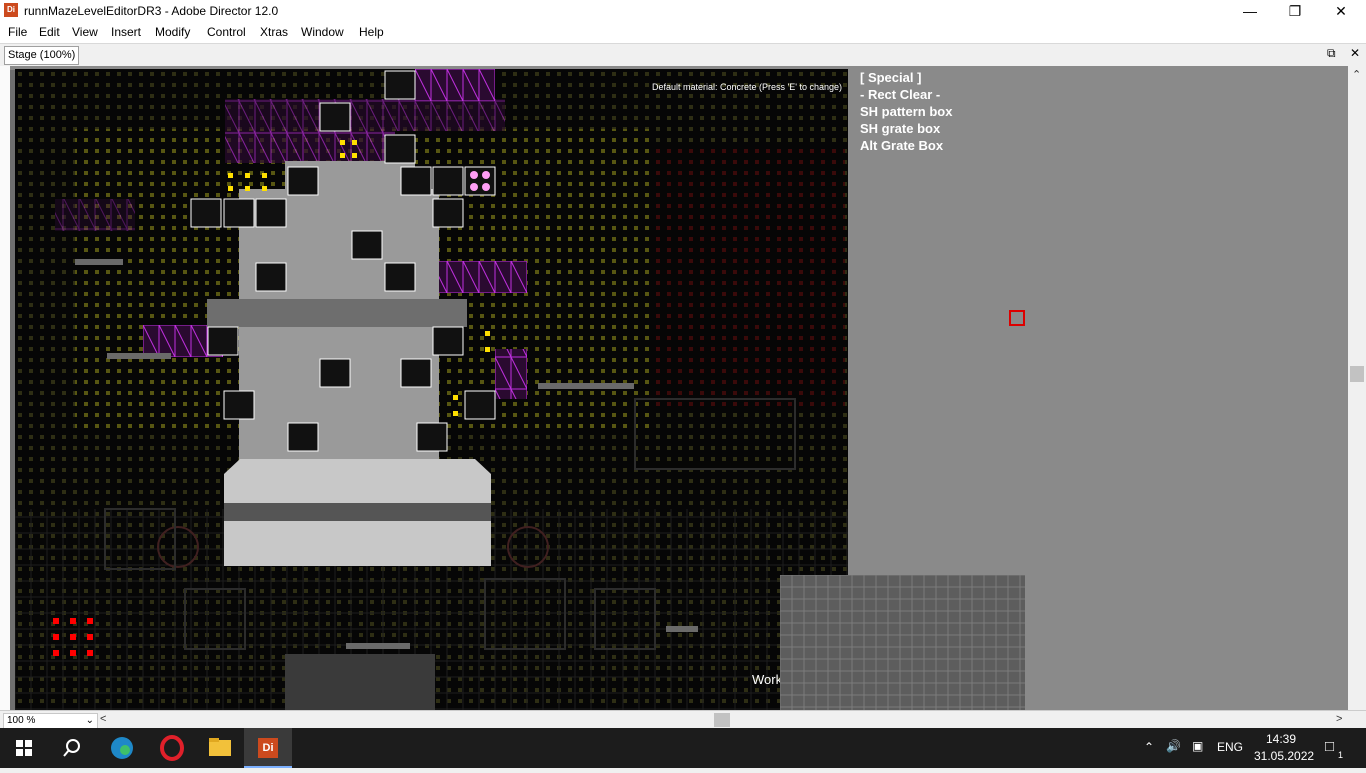 The height and width of the screenshot is (773, 1366). Describe the element at coordinates (274, 32) in the screenshot. I see `menu-xtras: Xtras` at that location.